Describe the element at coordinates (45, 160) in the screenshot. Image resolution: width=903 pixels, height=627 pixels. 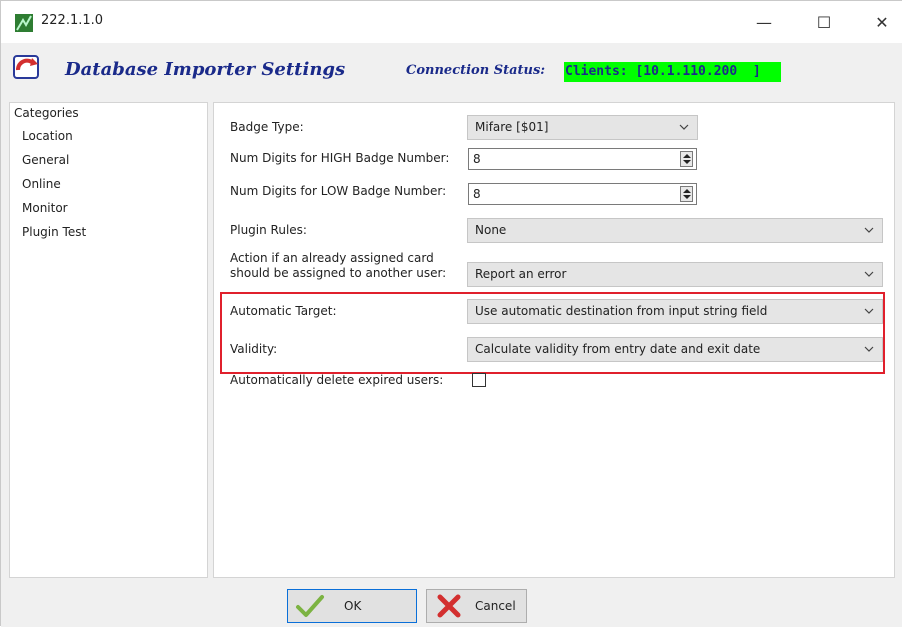
I see `category-item-general: General` at that location.